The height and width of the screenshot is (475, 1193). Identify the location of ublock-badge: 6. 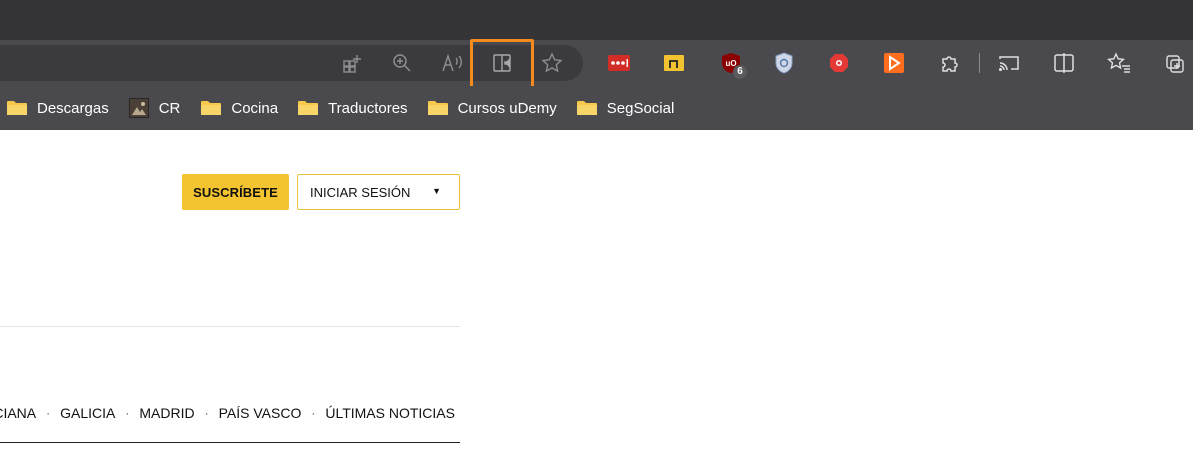
(740, 72).